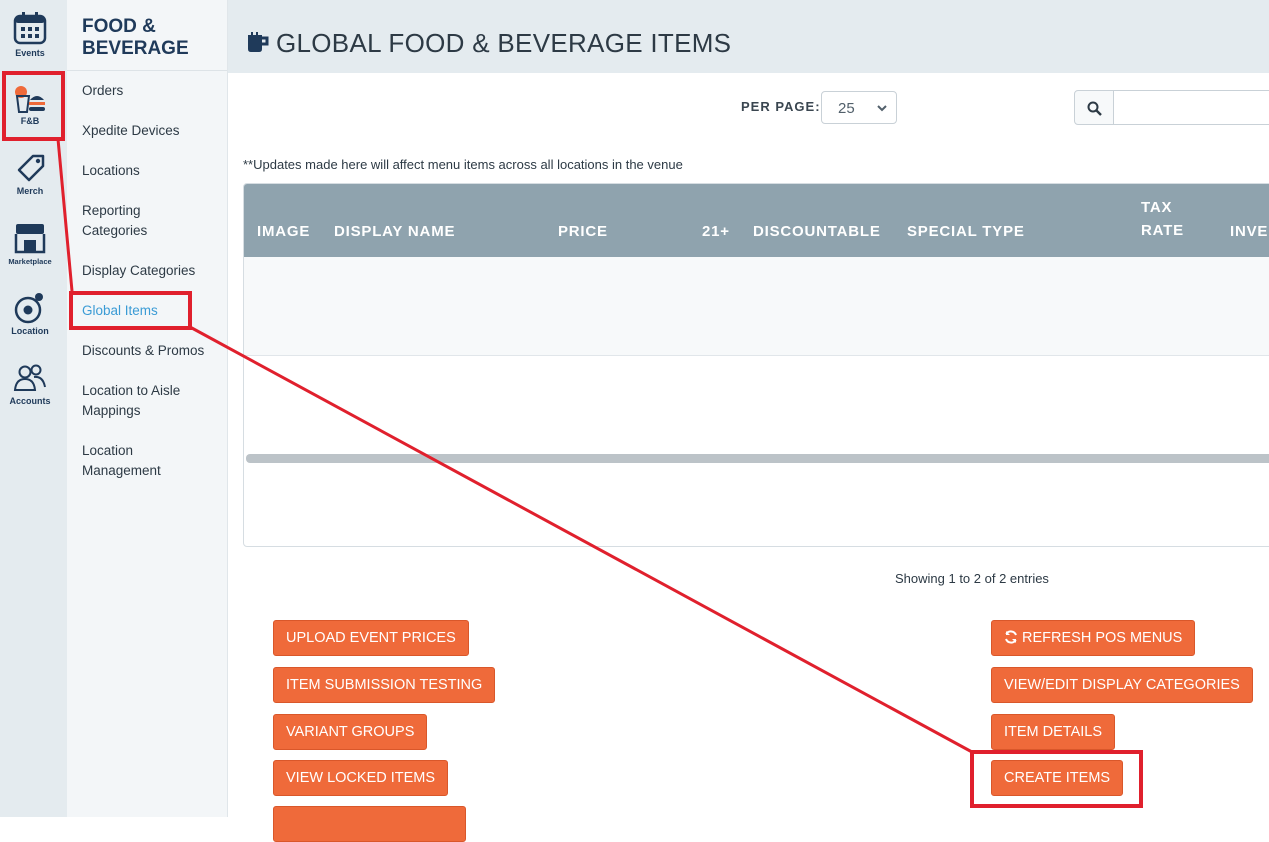 The width and height of the screenshot is (1269, 842). I want to click on nav-item-reporting-categories: Reporting Categories, so click(152, 221).